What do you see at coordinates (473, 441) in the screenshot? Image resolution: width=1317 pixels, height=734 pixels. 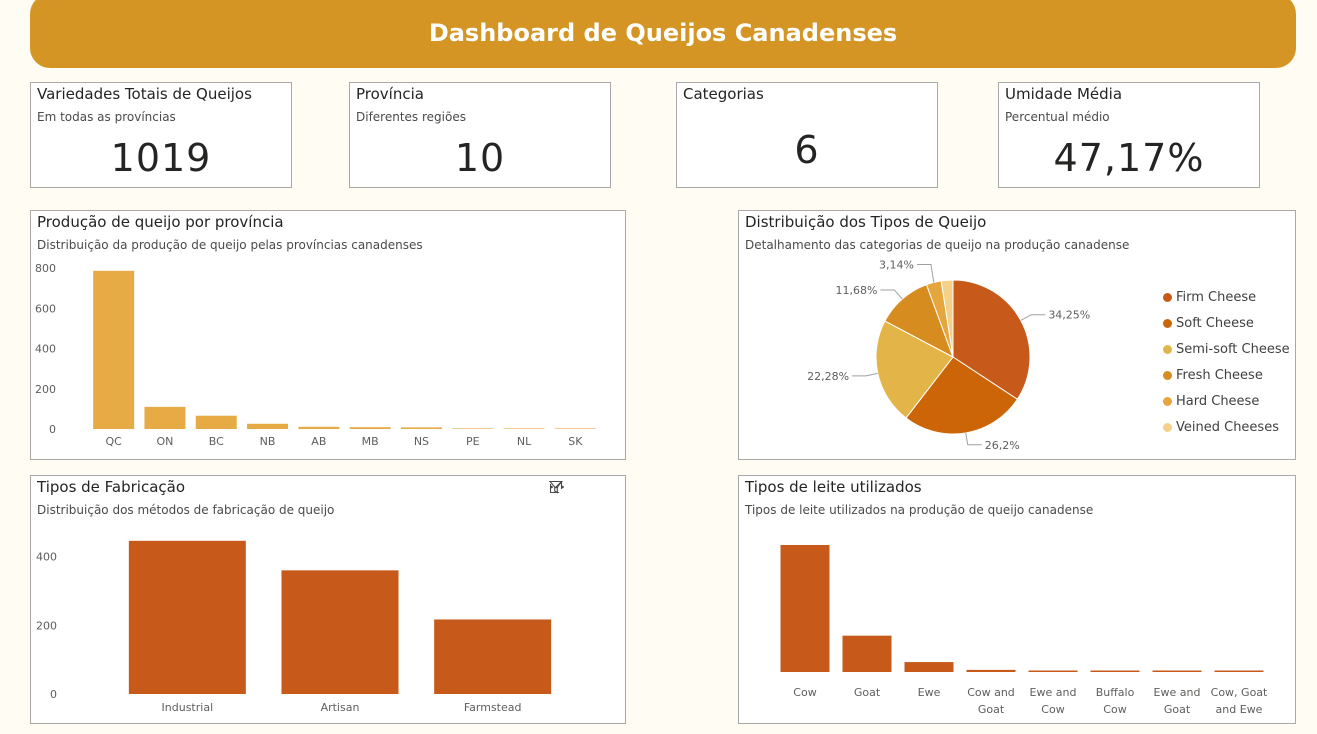 I see `x-tick-label: PE` at bounding box center [473, 441].